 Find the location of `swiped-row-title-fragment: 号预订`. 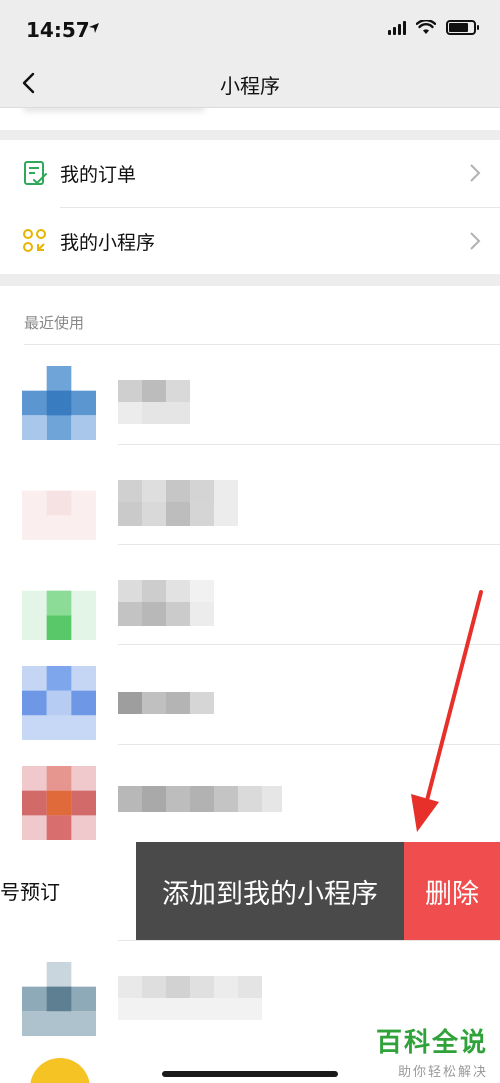

swiped-row-title-fragment: 号预订 is located at coordinates (30, 892).